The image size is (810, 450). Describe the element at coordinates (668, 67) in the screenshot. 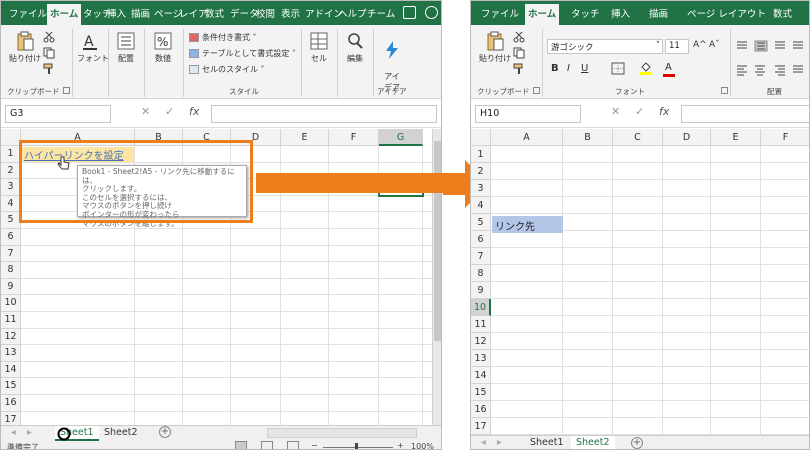

I see `font-color-button: A` at that location.